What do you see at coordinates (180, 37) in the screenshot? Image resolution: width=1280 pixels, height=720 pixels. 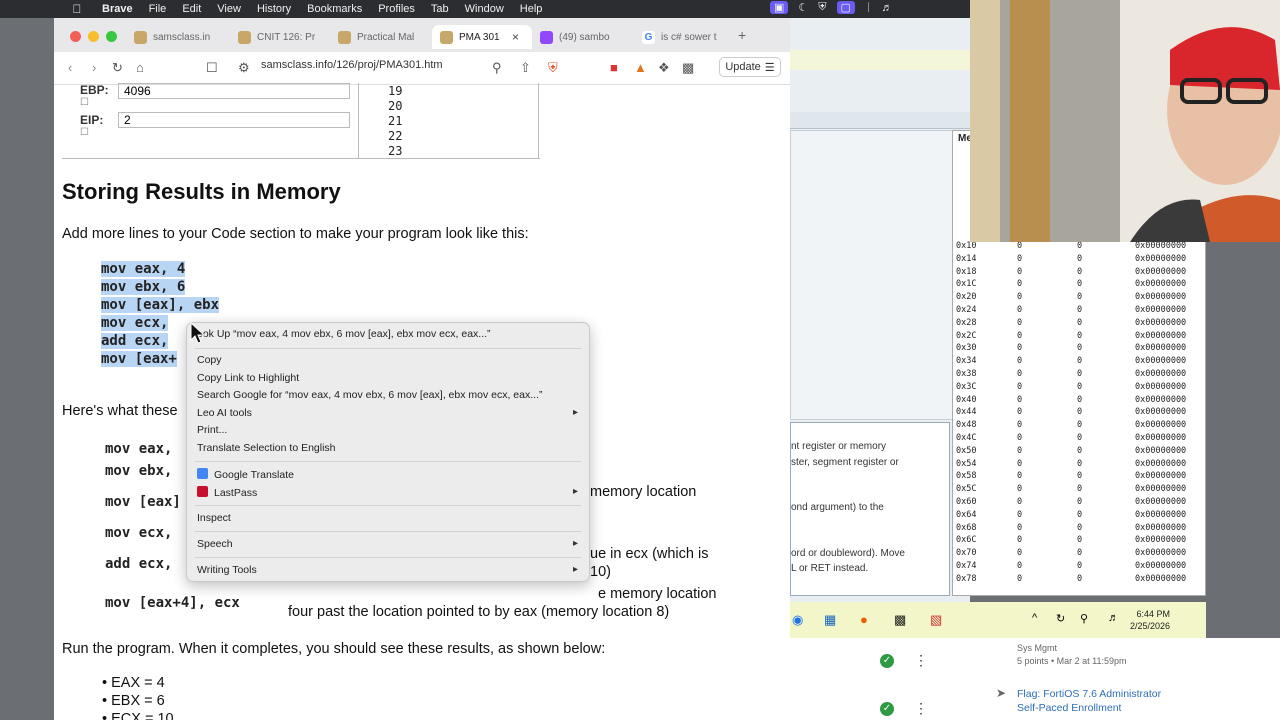 I see `tab-samsclass: samsclass.in` at bounding box center [180, 37].